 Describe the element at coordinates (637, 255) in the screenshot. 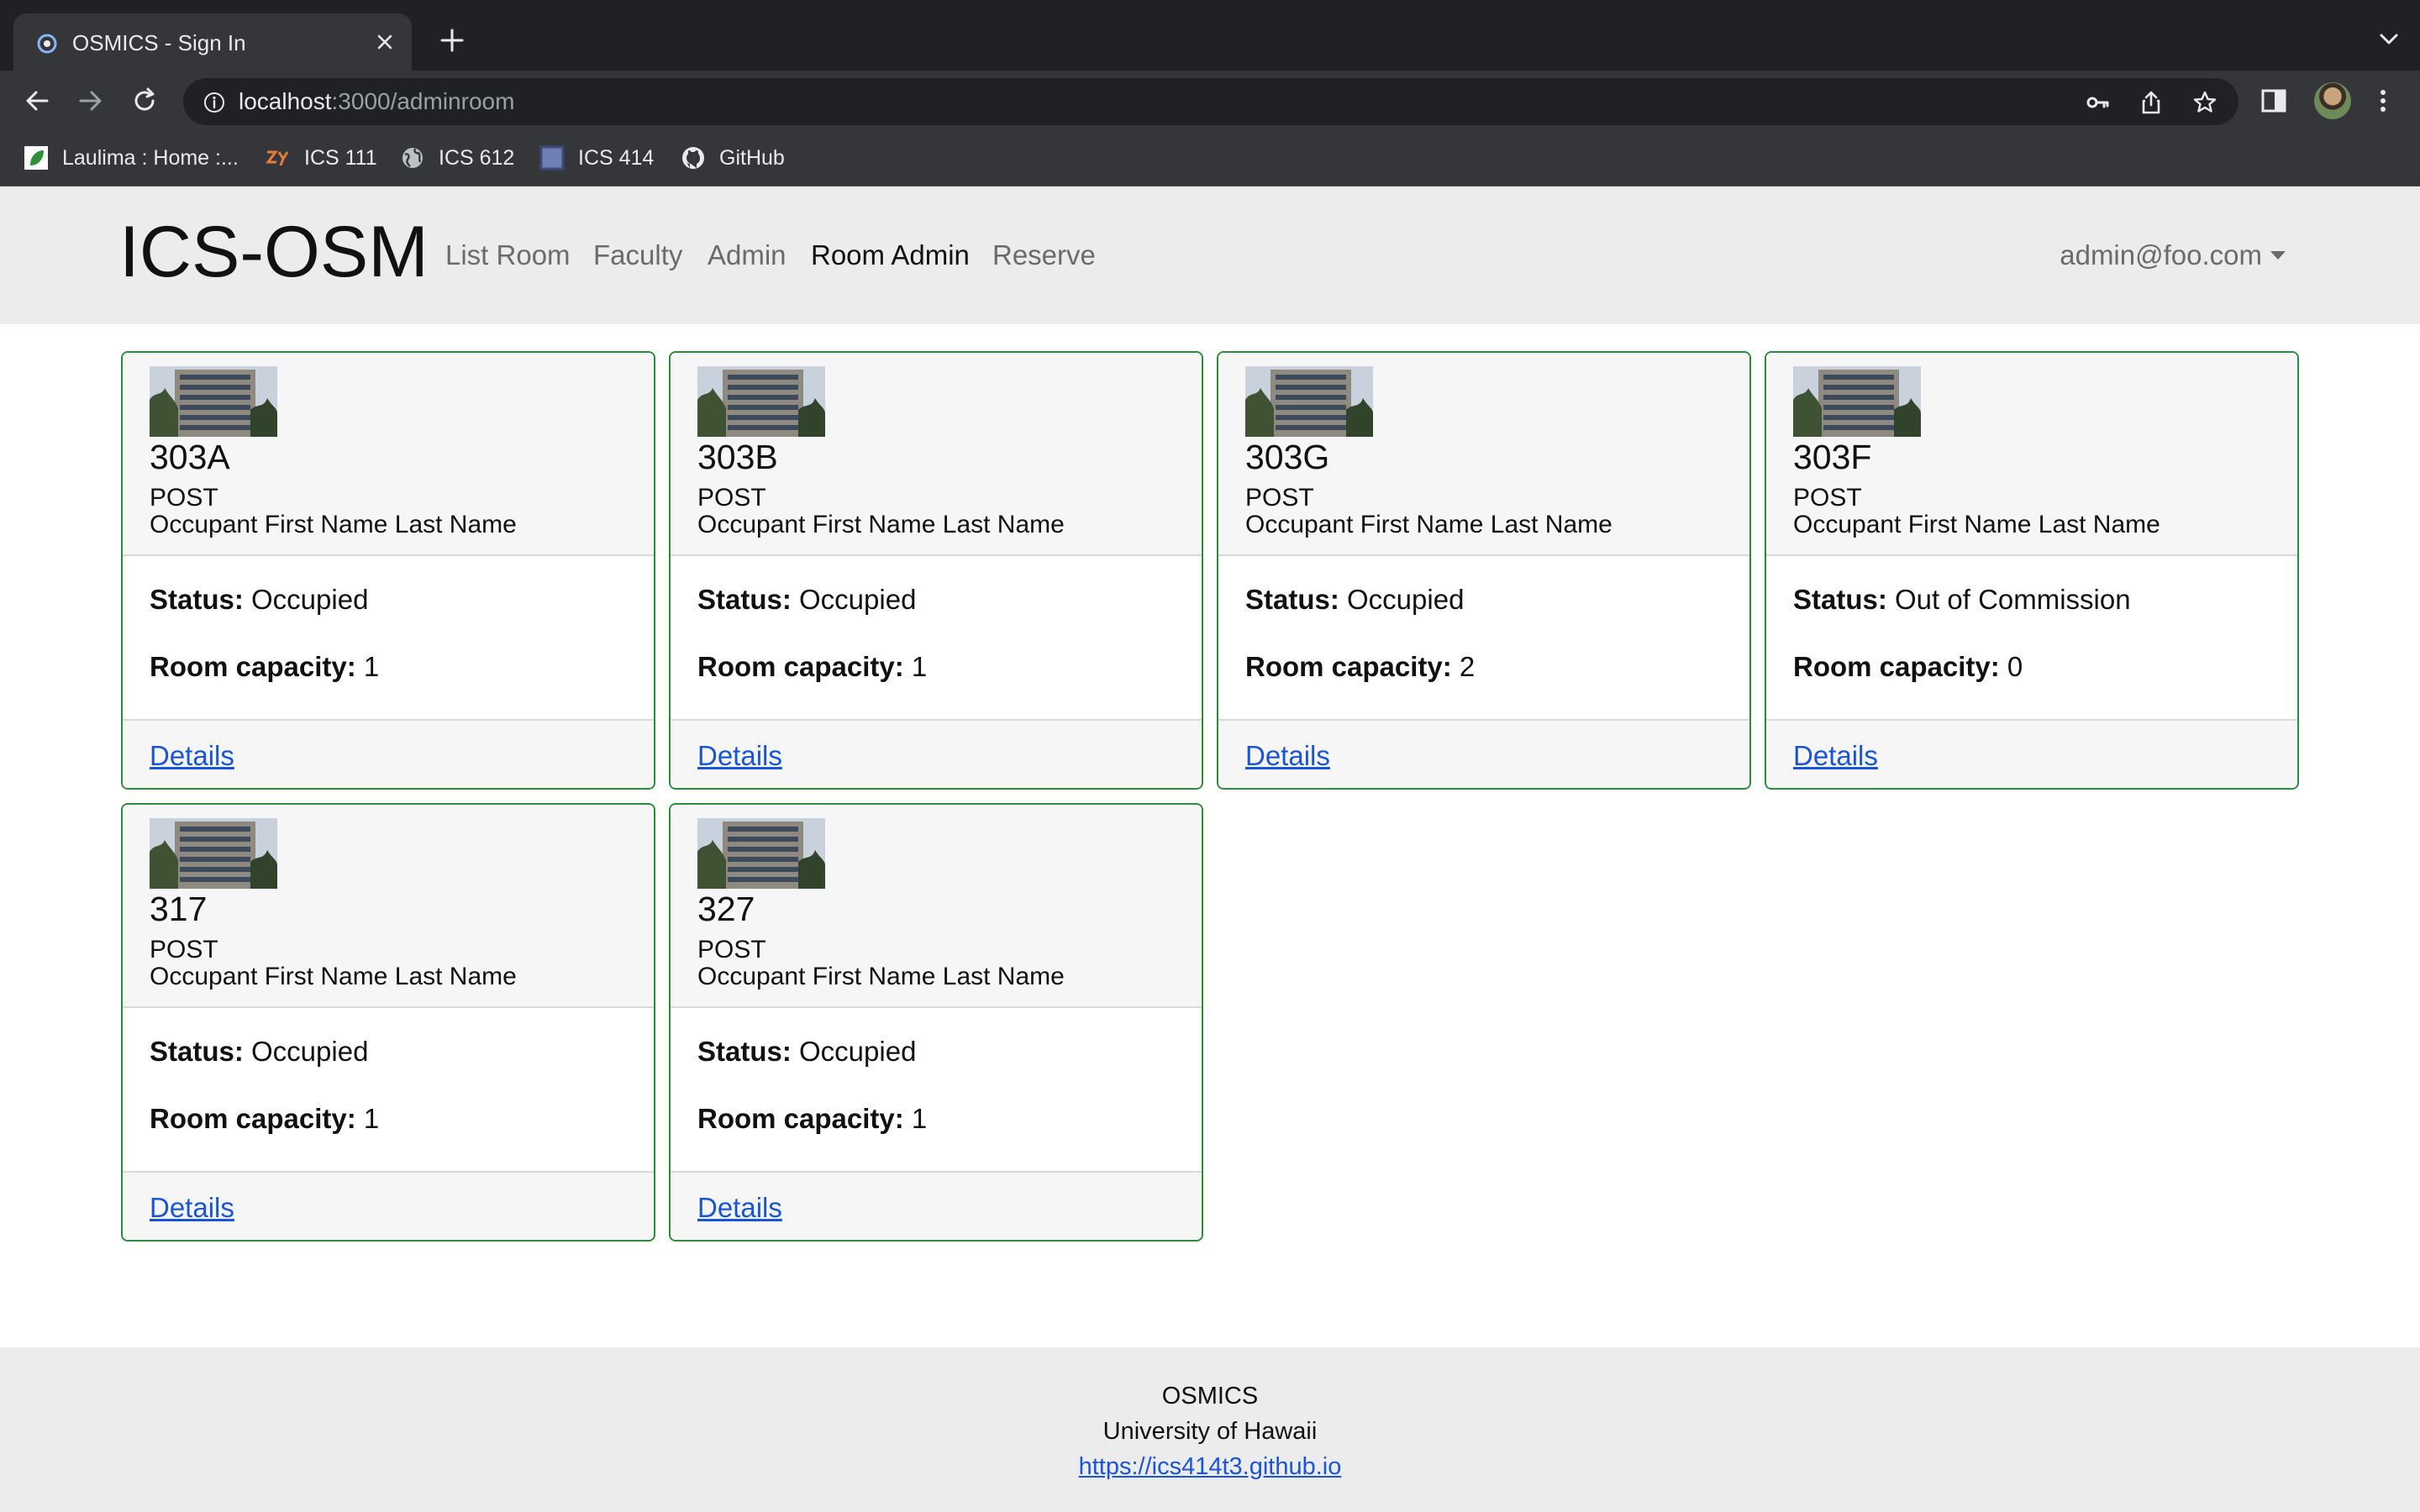

I see `nav-link-faculty: Faculty` at that location.